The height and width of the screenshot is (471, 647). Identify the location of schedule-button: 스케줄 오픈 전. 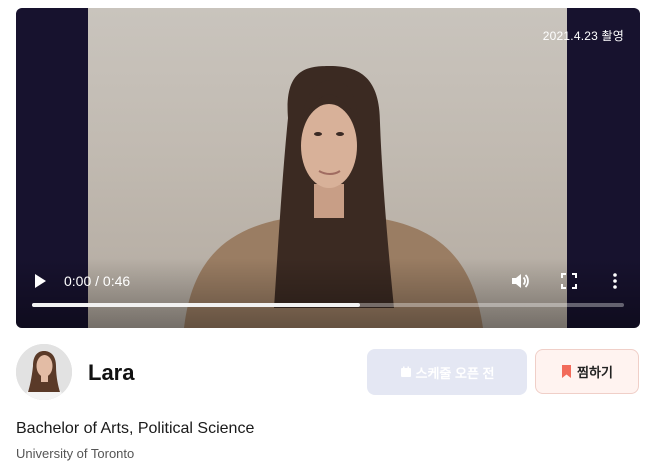
(447, 372).